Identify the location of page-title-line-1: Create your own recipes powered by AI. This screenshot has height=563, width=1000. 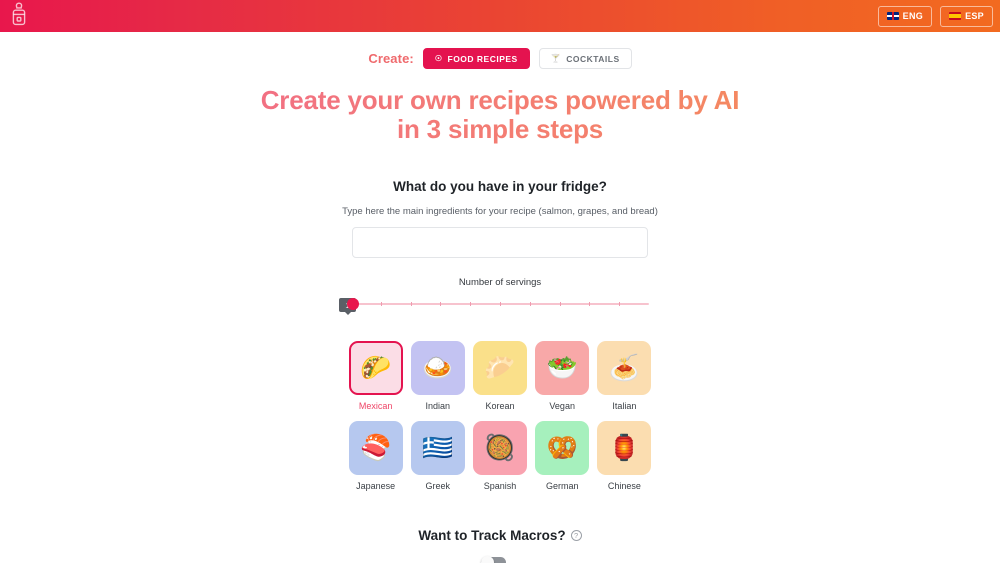
(500, 100).